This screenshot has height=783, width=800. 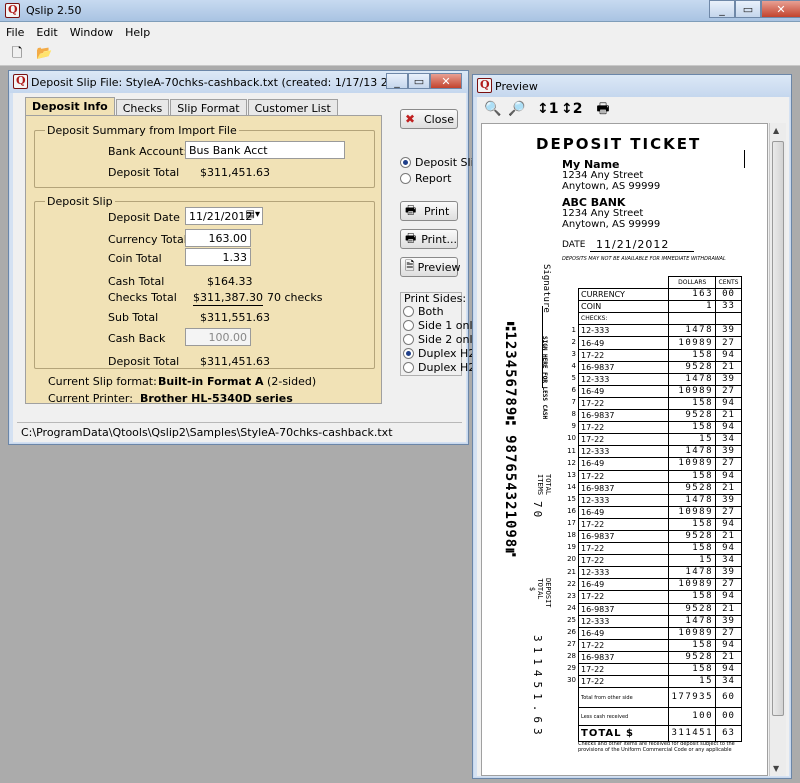 What do you see at coordinates (441, 339) in the screenshot?
I see `side-2-radio: Side 2 only` at bounding box center [441, 339].